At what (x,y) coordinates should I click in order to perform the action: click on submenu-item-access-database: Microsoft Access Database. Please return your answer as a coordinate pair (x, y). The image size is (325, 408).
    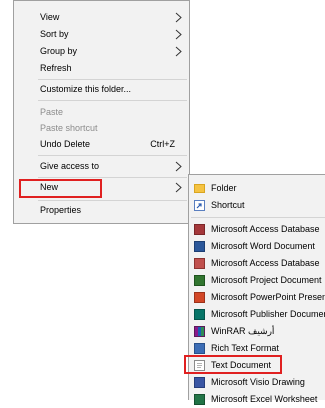
    Looking at the image, I should click on (257, 229).